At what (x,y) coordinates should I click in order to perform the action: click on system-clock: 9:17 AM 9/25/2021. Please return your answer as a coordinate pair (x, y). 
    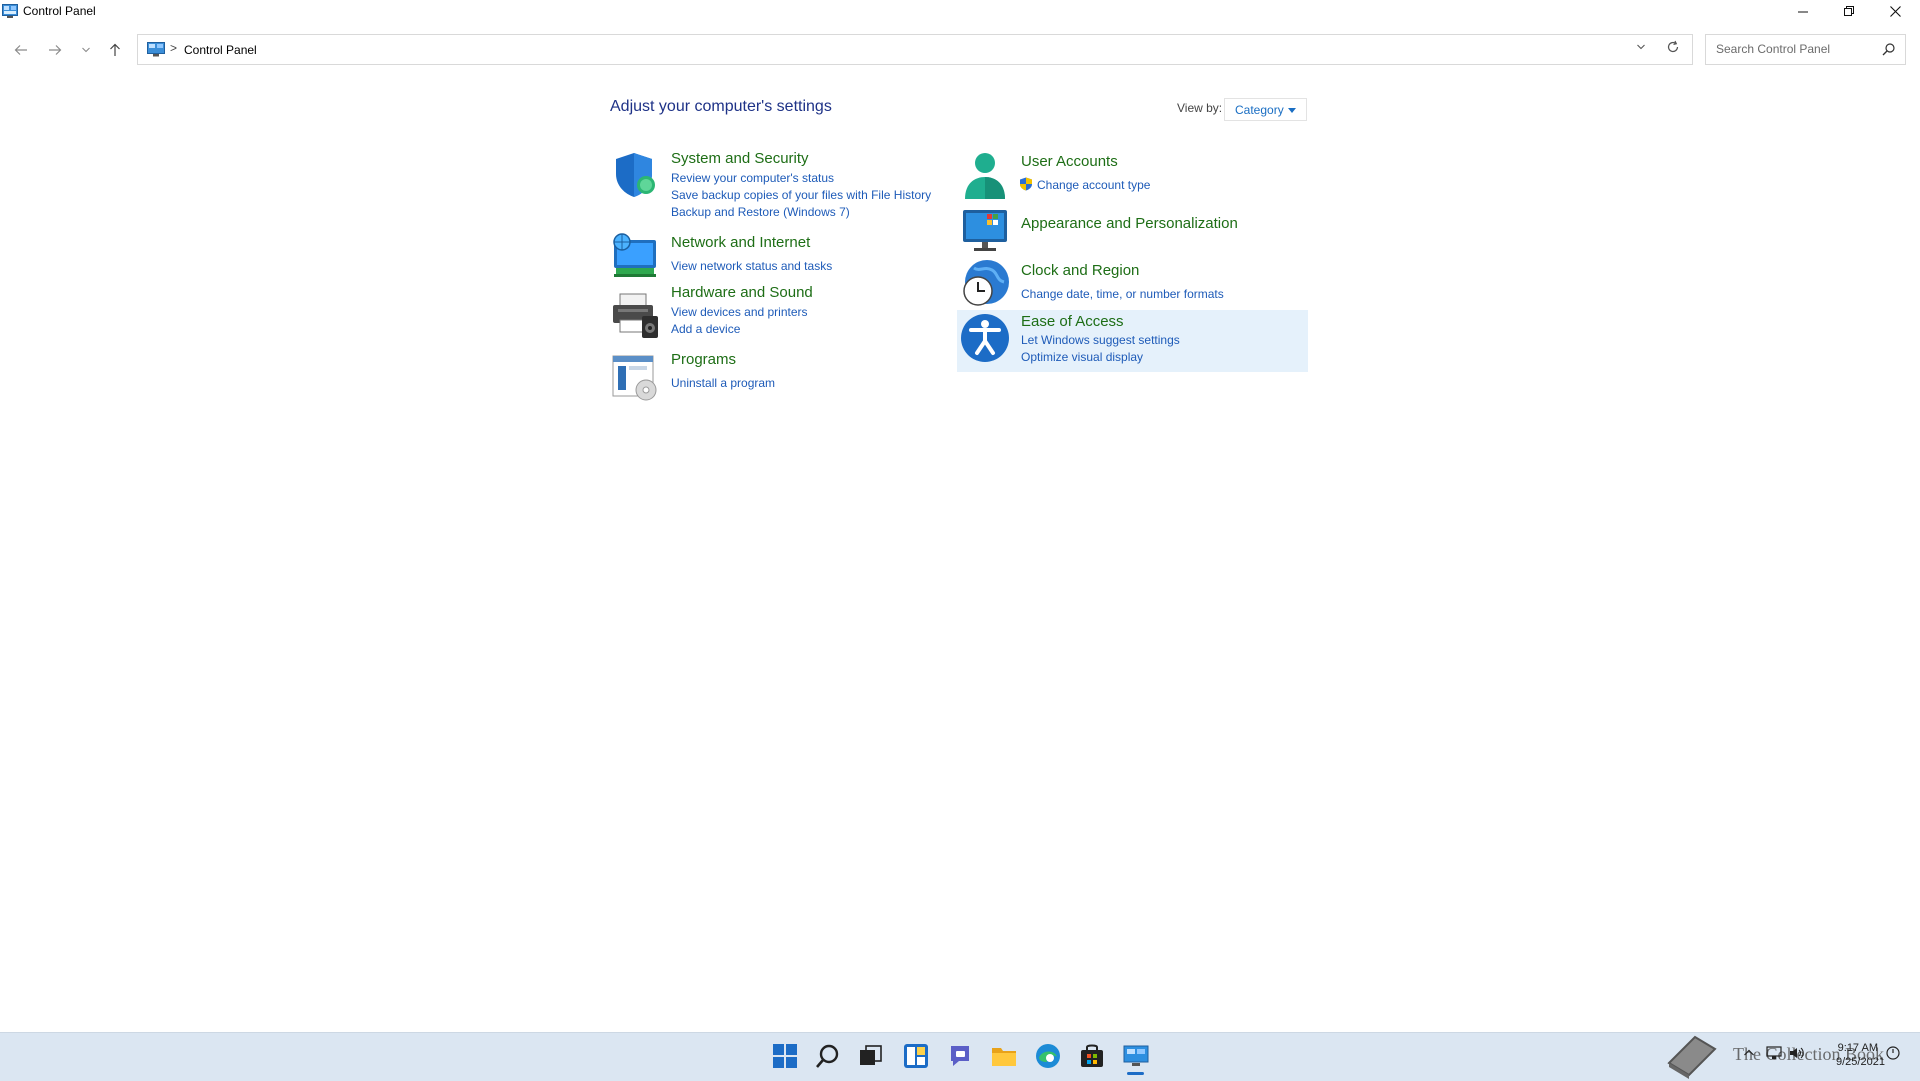
    Looking at the image, I should click on (1860, 1055).